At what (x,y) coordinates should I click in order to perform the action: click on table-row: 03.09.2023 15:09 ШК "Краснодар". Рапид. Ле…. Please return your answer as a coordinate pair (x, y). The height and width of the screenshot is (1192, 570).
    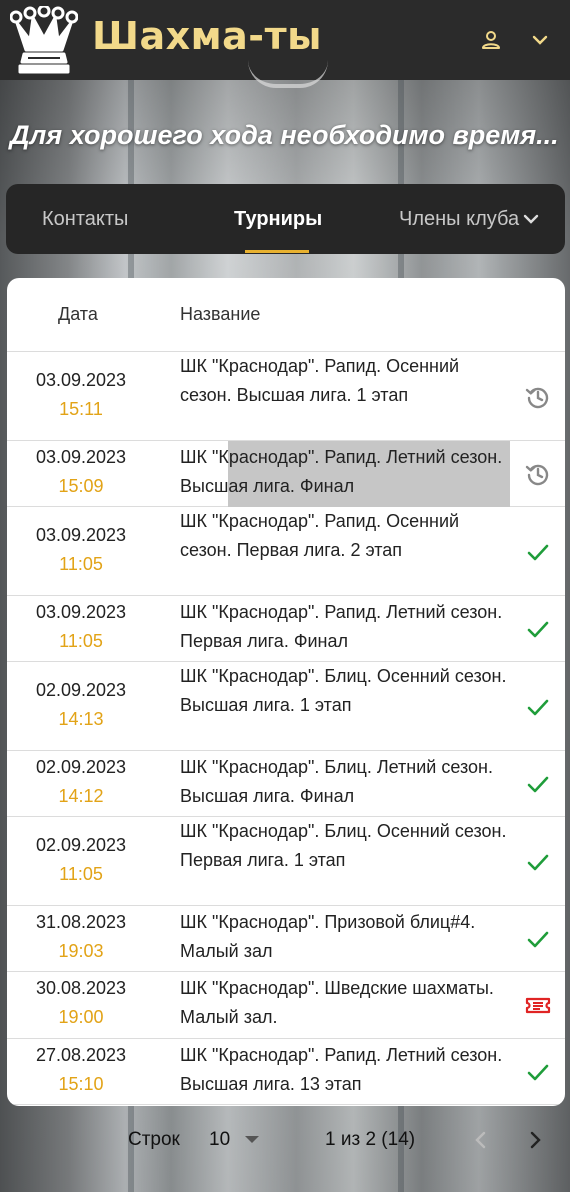
    Looking at the image, I should click on (286, 474).